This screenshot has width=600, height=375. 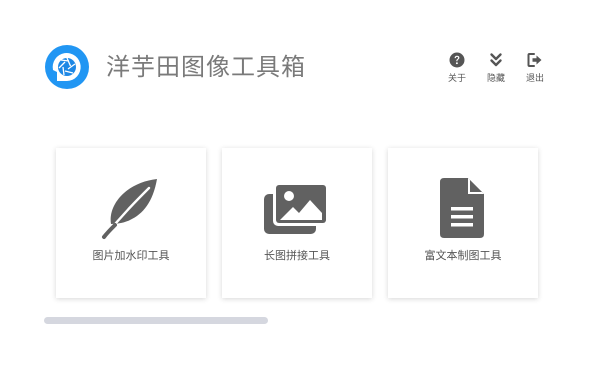 What do you see at coordinates (463, 255) in the screenshot?
I see `rich-text-image-label: 富文本制图工具` at bounding box center [463, 255].